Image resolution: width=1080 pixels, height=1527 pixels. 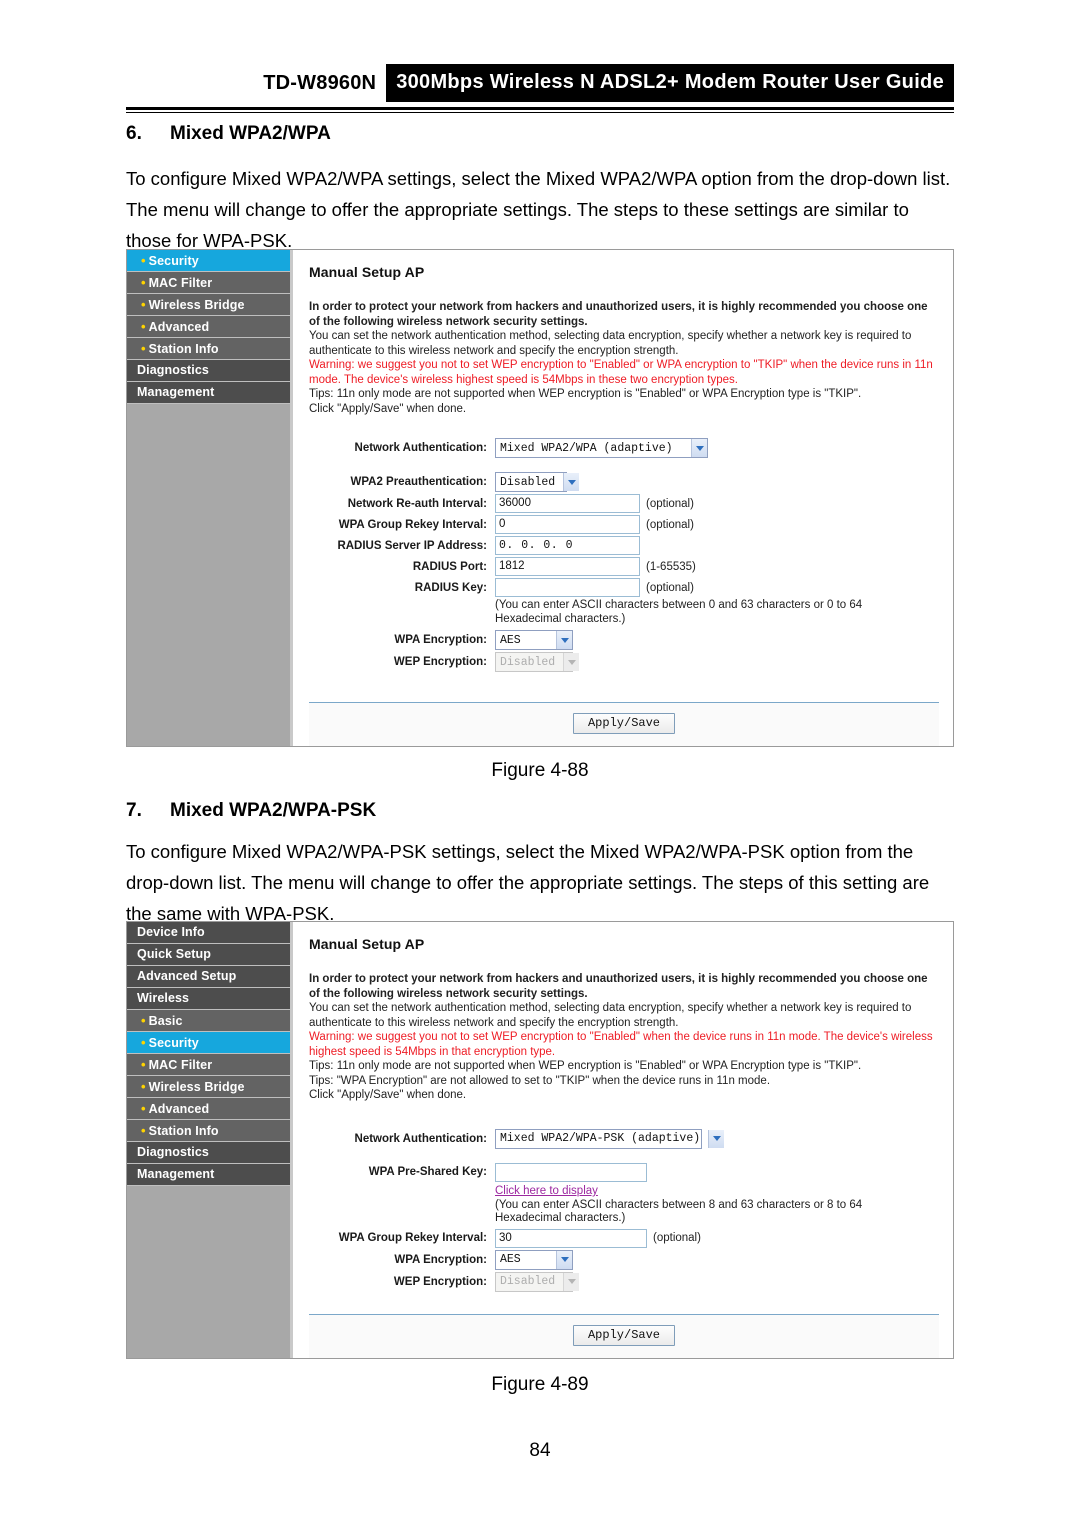 I want to click on sidebar-item-basic: • Basic, so click(x=208, y=1021).